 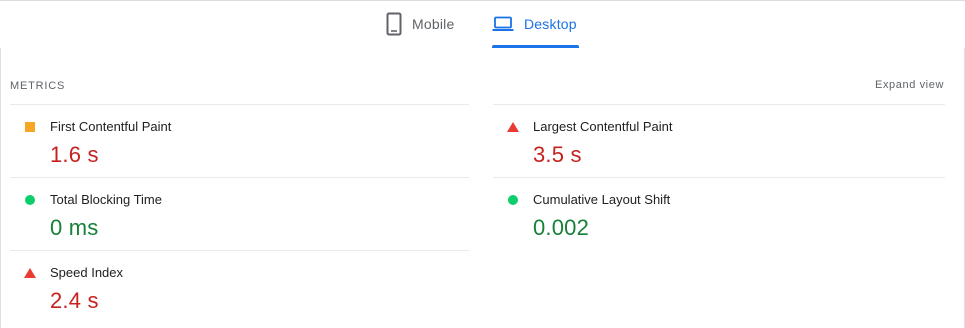 What do you see at coordinates (550, 24) in the screenshot?
I see `tab-desktop-label: Desktop` at bounding box center [550, 24].